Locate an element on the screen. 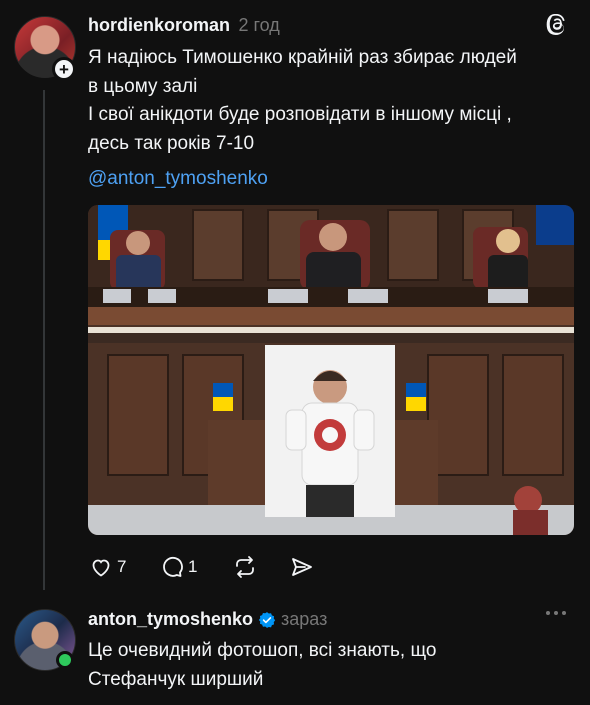 This screenshot has height=705, width=590. online-status-indicator is located at coordinates (65, 660).